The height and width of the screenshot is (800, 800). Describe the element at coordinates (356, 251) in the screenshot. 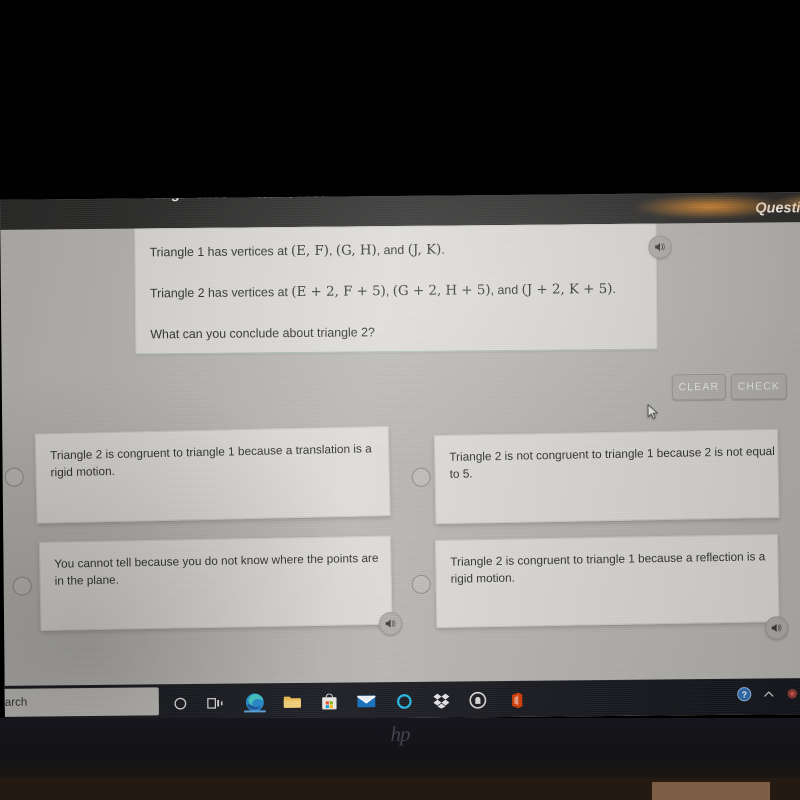

I see `question-line-1-math-b: (G, H)` at that location.